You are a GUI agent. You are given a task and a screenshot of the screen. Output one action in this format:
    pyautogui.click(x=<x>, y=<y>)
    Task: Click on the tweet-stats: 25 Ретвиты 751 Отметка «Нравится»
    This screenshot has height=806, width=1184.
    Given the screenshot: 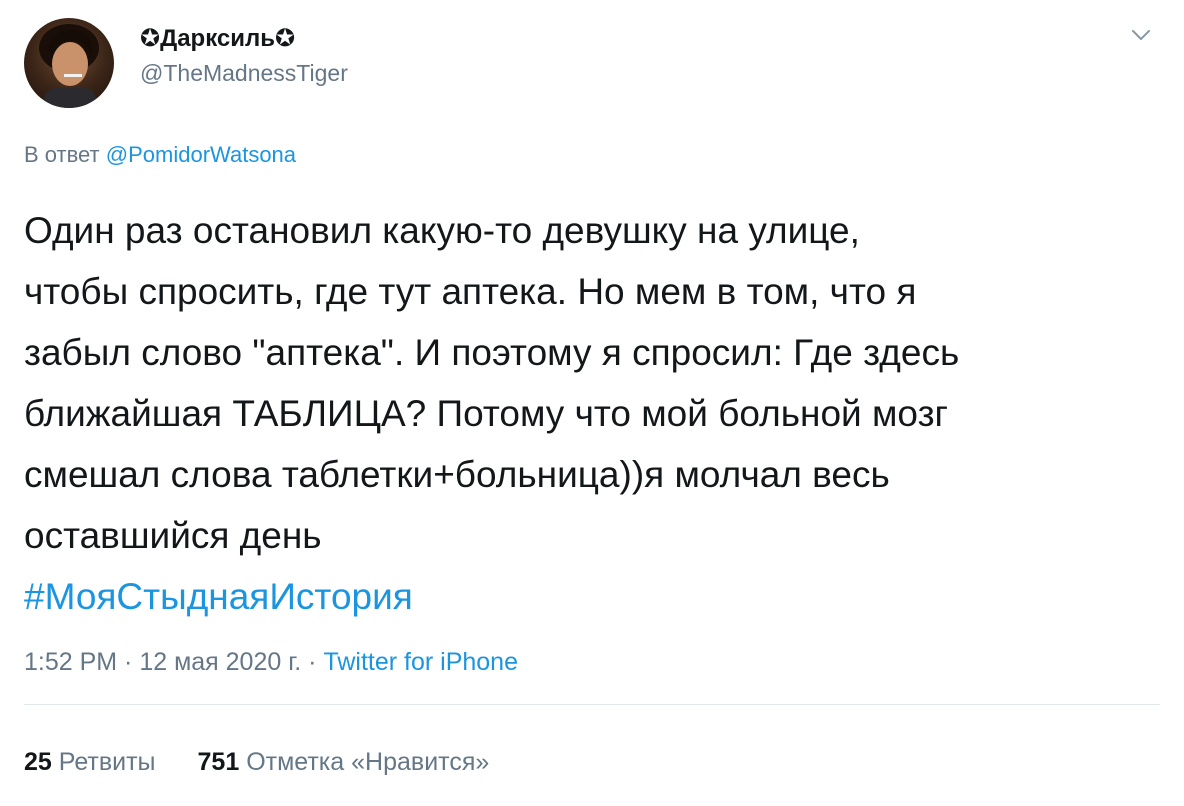 What is the action you would take?
    pyautogui.click(x=256, y=762)
    